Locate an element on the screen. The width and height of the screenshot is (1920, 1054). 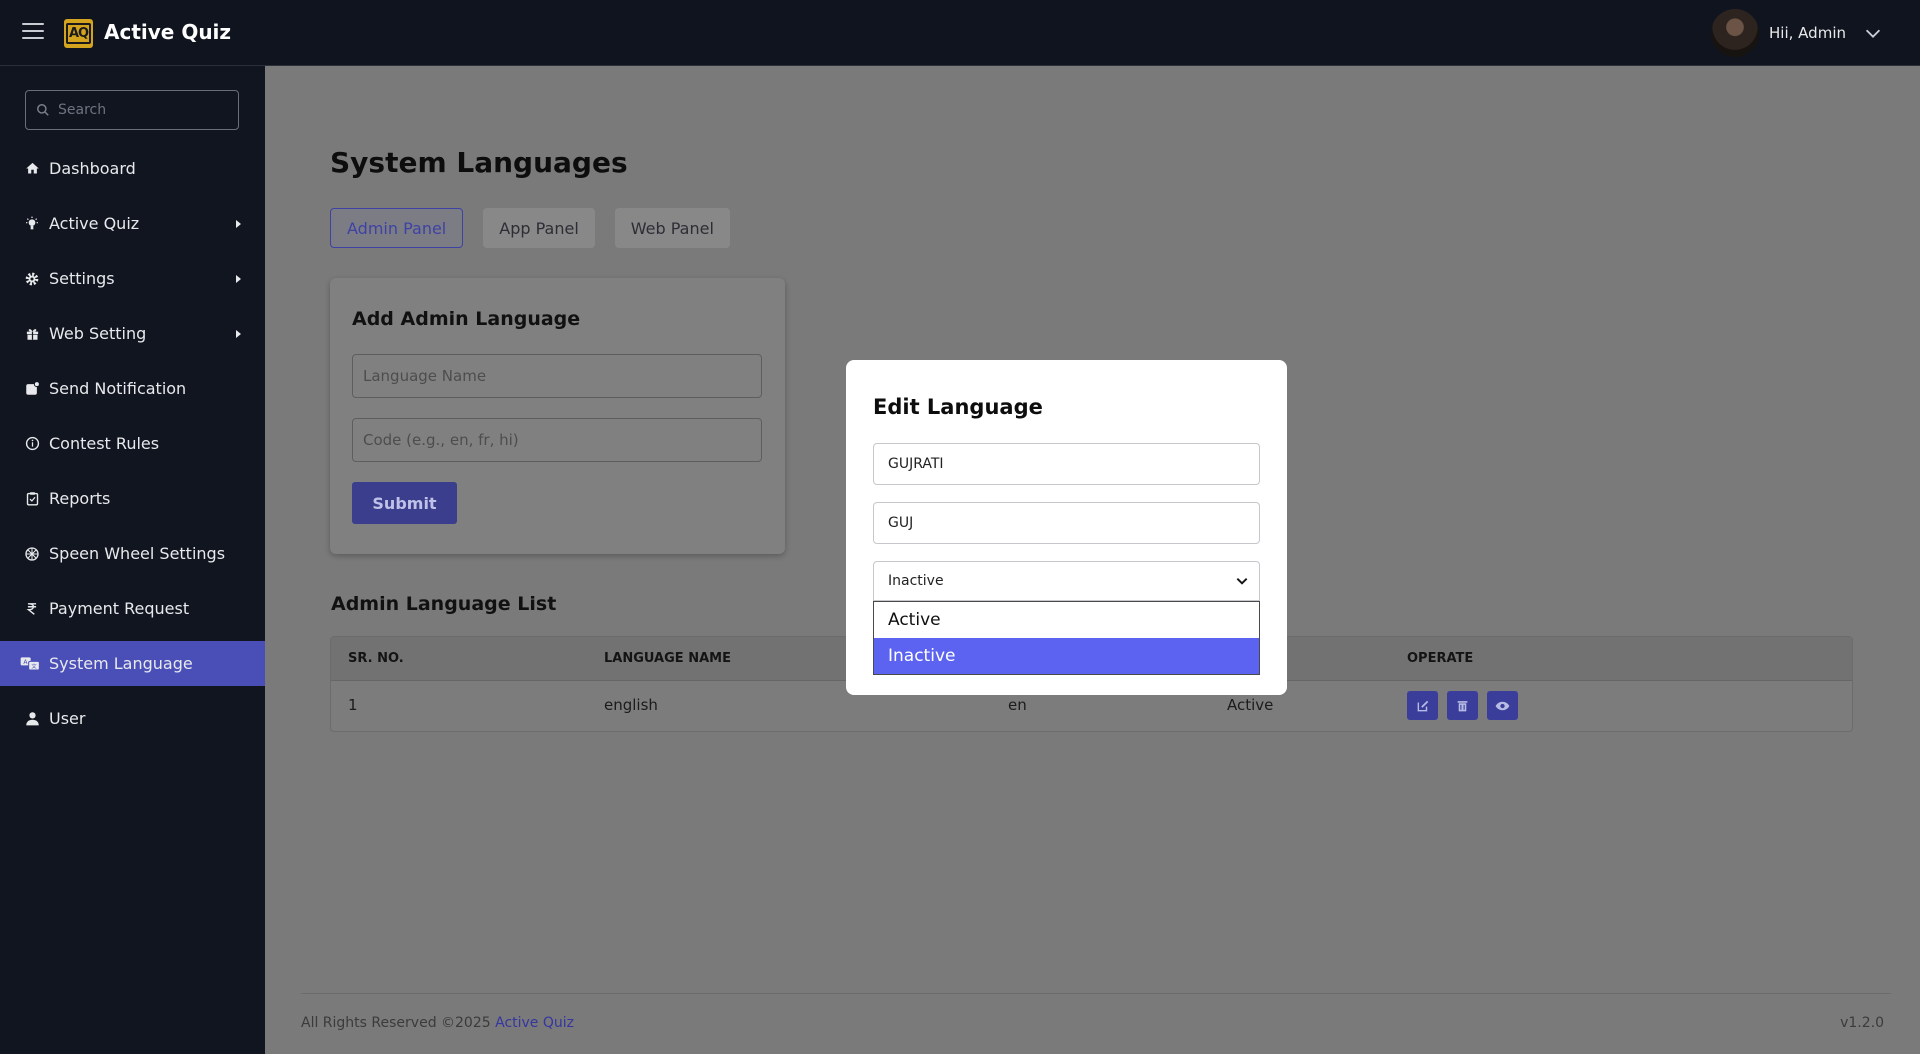
user-icon is located at coordinates (32, 719).